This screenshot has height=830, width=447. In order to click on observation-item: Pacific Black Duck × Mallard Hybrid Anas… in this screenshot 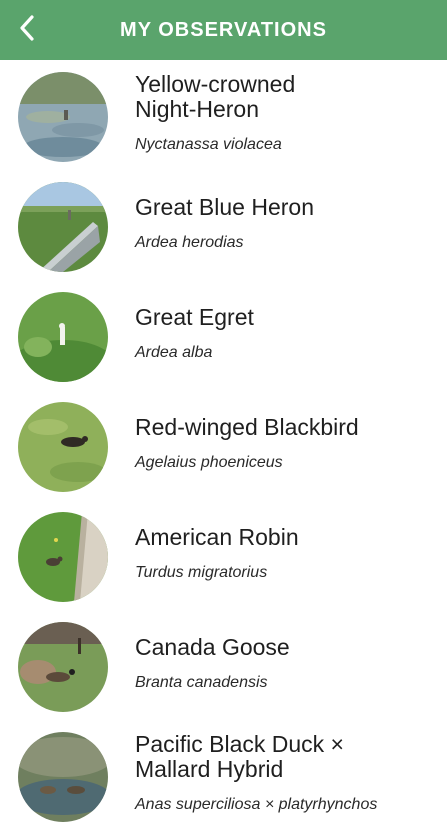, I will do `click(223, 775)`.